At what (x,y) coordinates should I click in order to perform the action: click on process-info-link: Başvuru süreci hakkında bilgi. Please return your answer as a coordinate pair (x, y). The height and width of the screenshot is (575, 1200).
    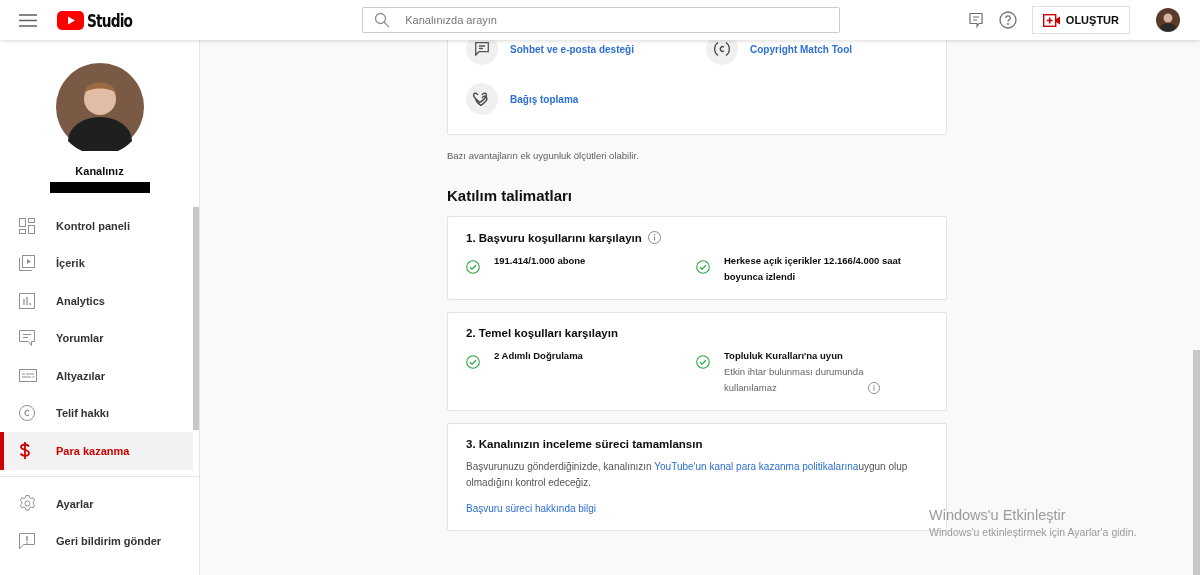
    Looking at the image, I should click on (531, 508).